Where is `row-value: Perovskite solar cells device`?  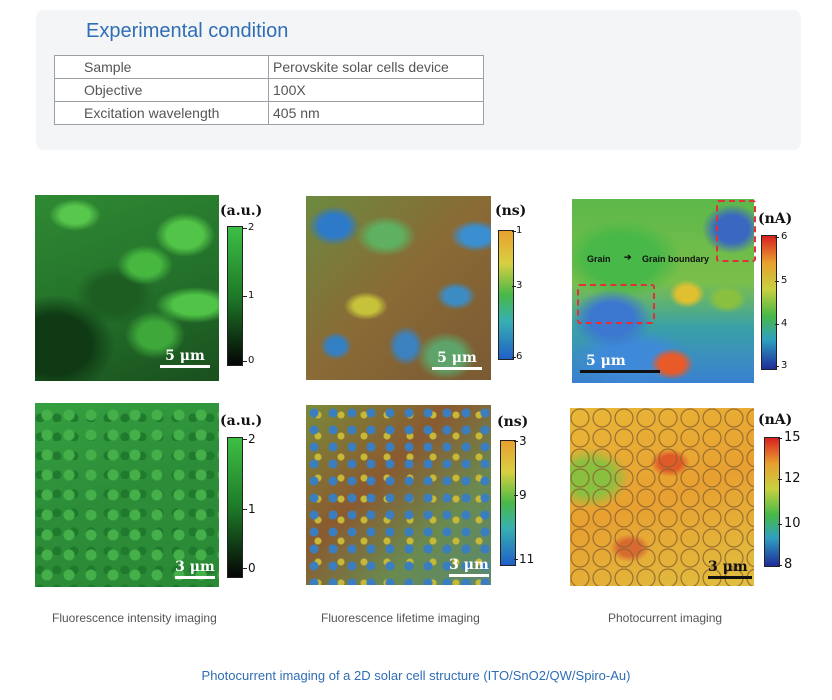 row-value: Perovskite solar cells device is located at coordinates (376, 67).